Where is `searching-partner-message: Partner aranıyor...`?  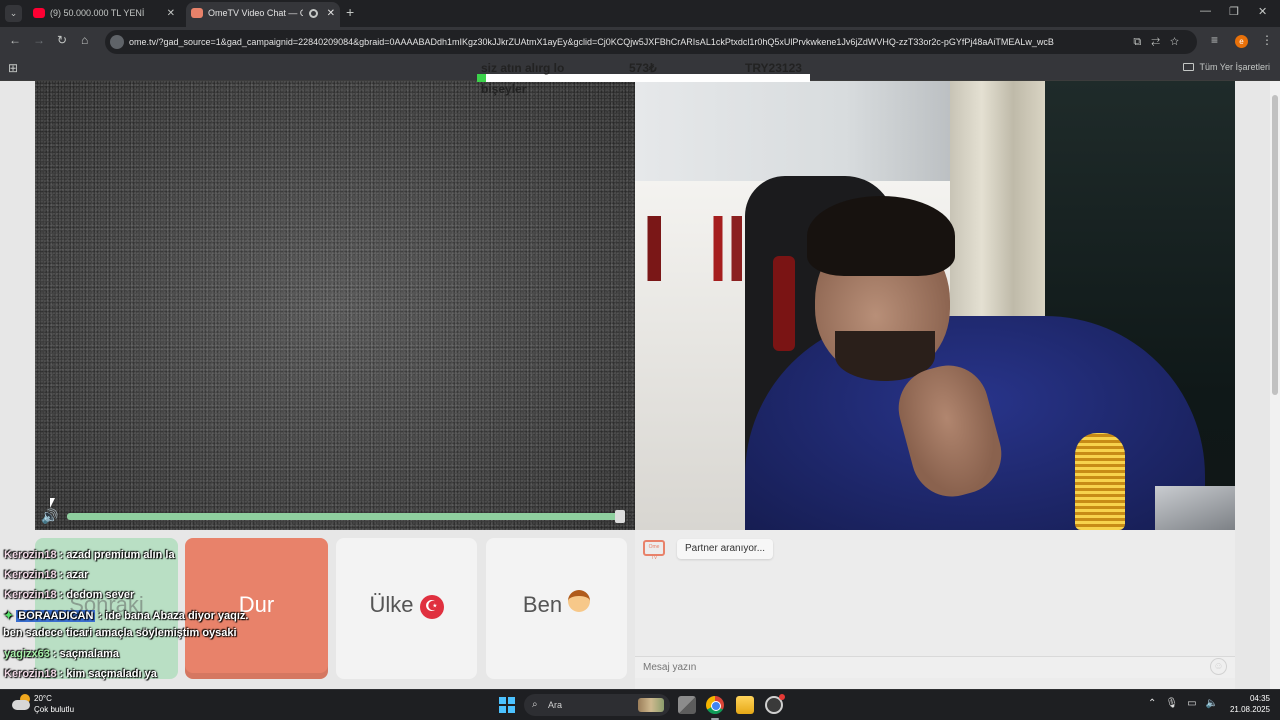 searching-partner-message: Partner aranıyor... is located at coordinates (725, 549).